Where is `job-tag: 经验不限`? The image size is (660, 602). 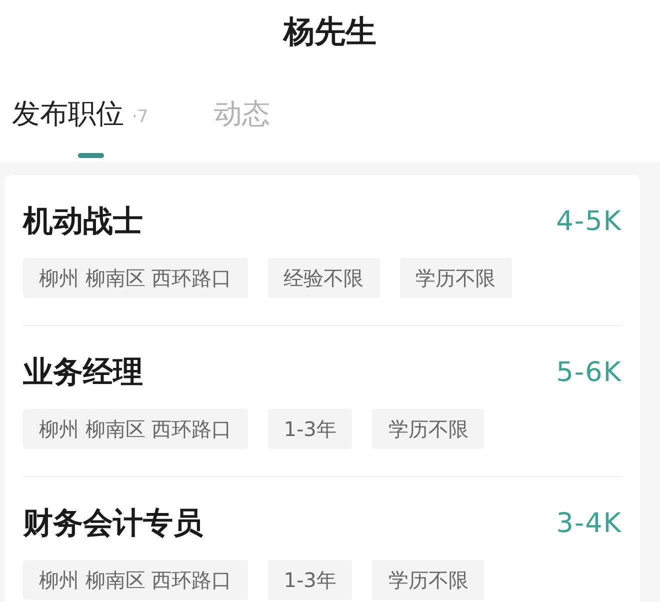
job-tag: 经验不限 is located at coordinates (324, 278).